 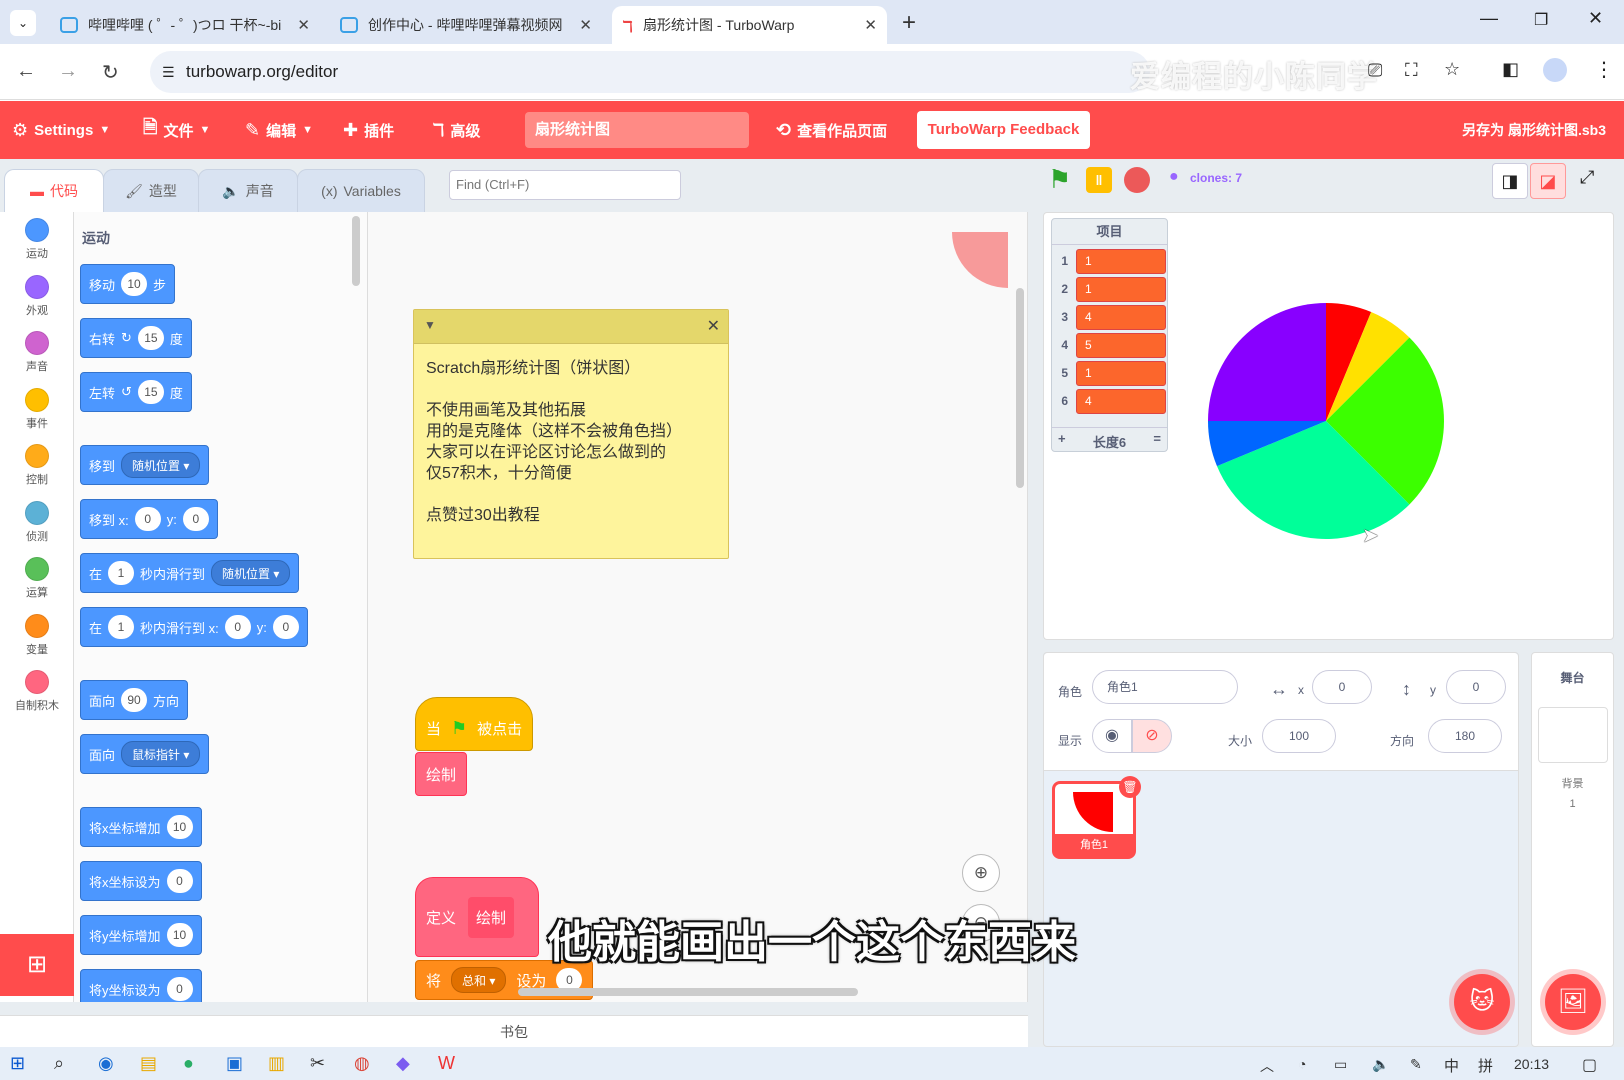 I want to click on new-tab-icon: +, so click(x=909, y=23).